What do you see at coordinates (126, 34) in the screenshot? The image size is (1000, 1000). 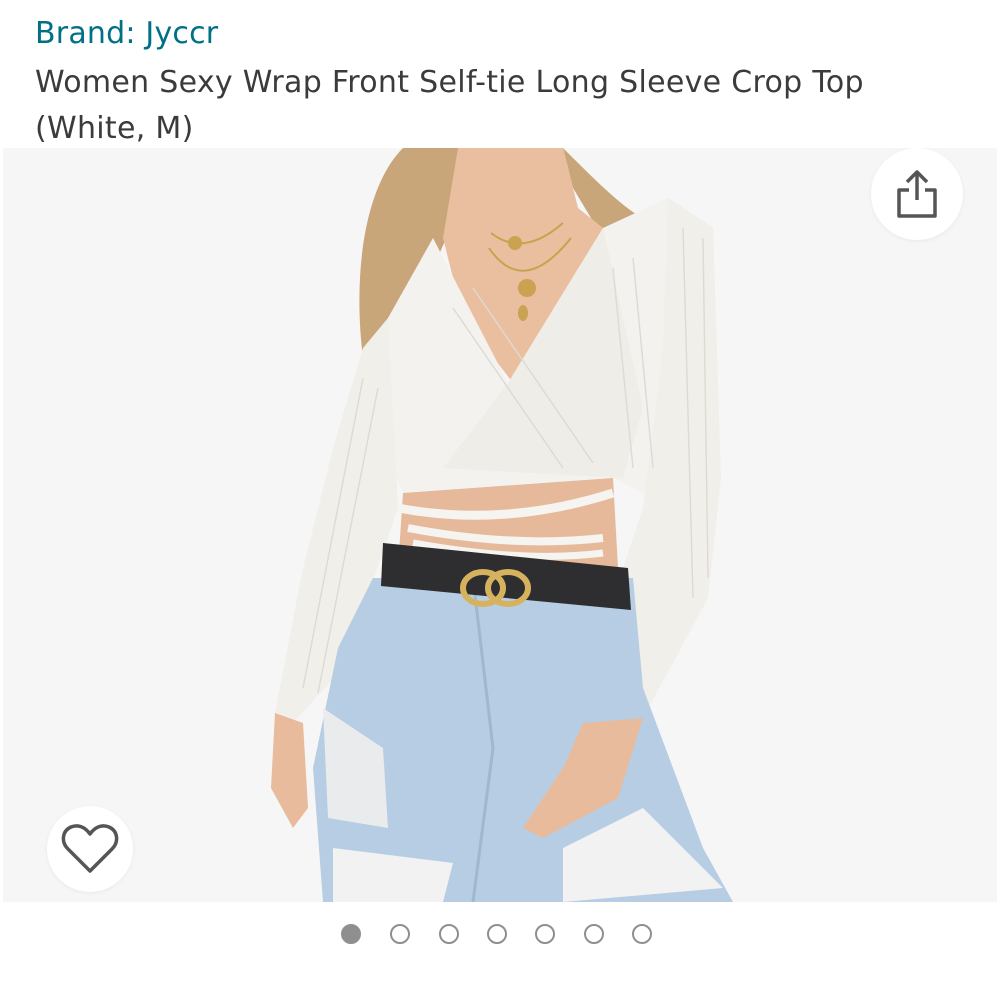 I see `brand-link: Brand: Jyccr` at bounding box center [126, 34].